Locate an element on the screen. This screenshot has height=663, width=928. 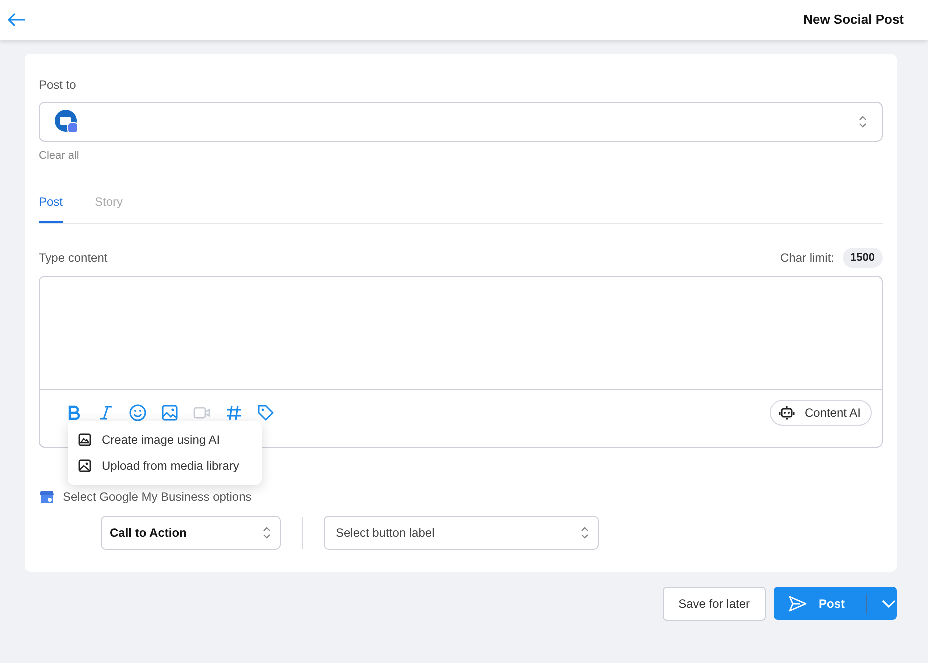
gmb-options-label: Select Google My Business options is located at coordinates (157, 497).